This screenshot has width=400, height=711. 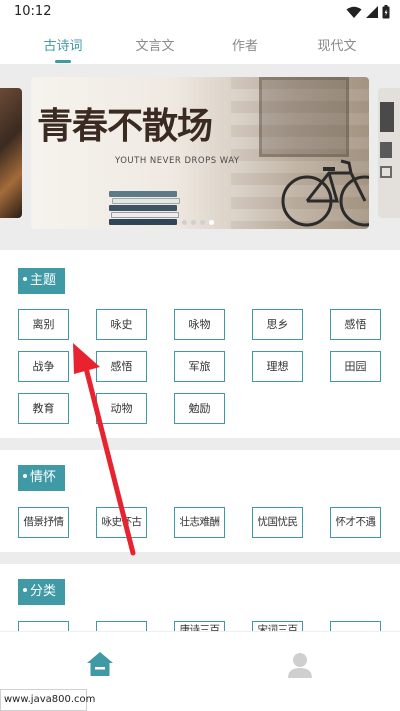 What do you see at coordinates (33, 11) in the screenshot?
I see `status-time: 10:12` at bounding box center [33, 11].